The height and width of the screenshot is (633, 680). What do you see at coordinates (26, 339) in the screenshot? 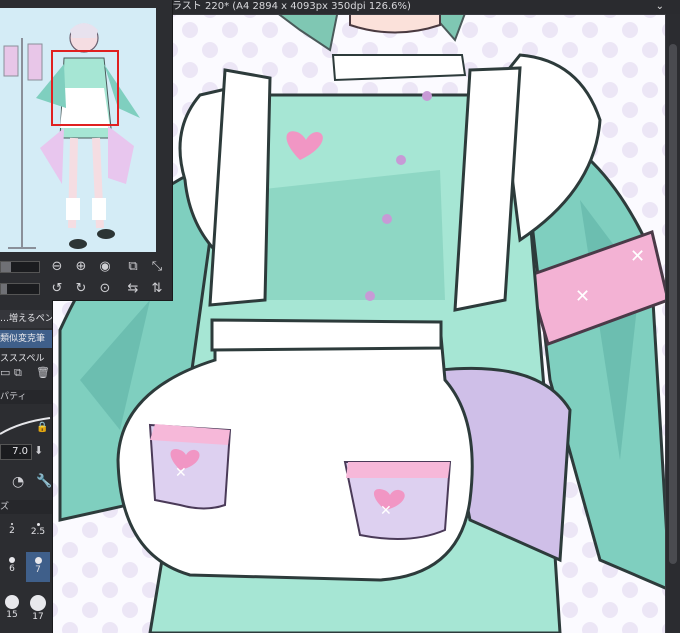
I see `tool-item-brush: 類似変克筆` at bounding box center [26, 339].